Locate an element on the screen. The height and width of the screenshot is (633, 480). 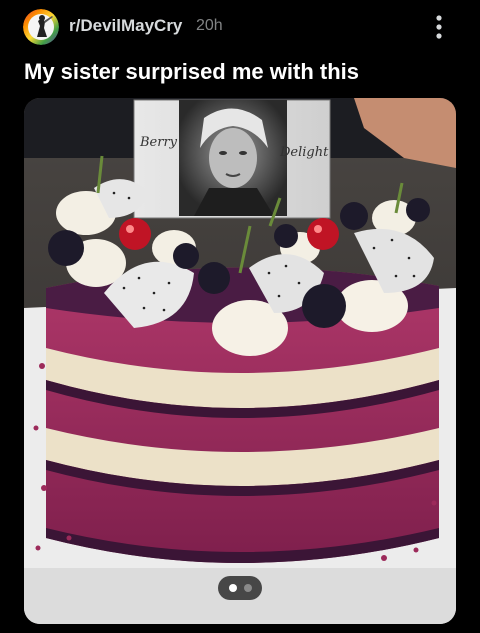
more-options-icon is located at coordinates (439, 27).